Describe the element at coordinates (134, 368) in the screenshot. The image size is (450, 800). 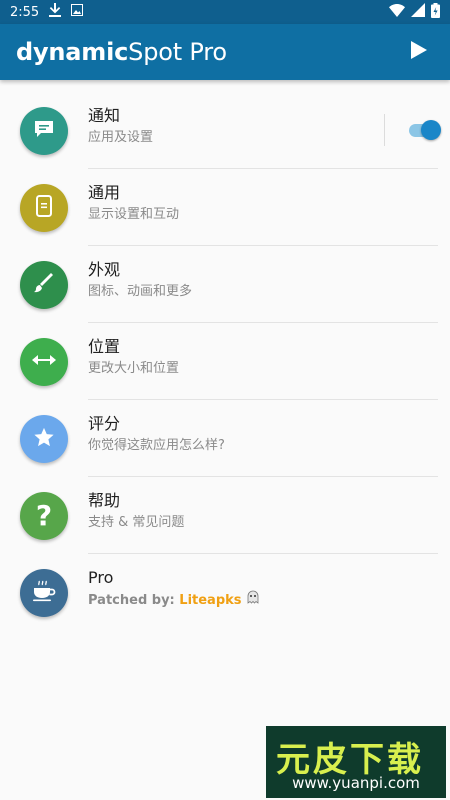
I see `list-item-subtitle: 更改大小和位置` at that location.